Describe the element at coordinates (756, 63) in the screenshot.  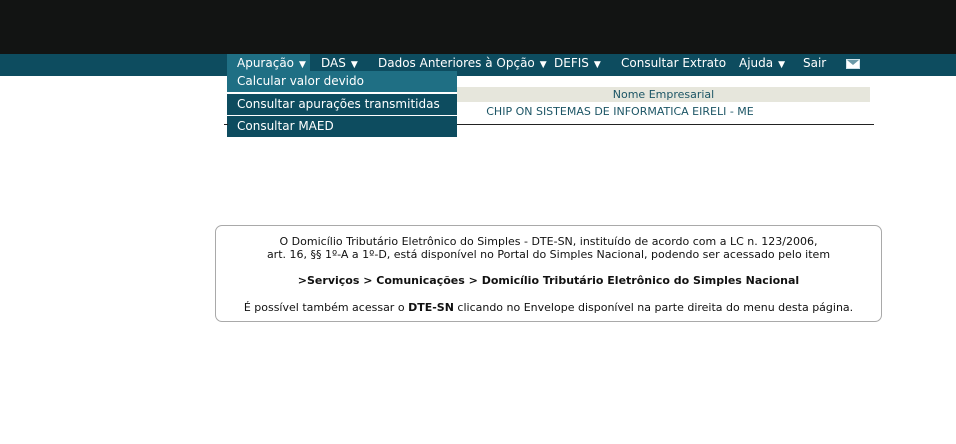
I see `menu-ajuda-label: Ajuda` at that location.